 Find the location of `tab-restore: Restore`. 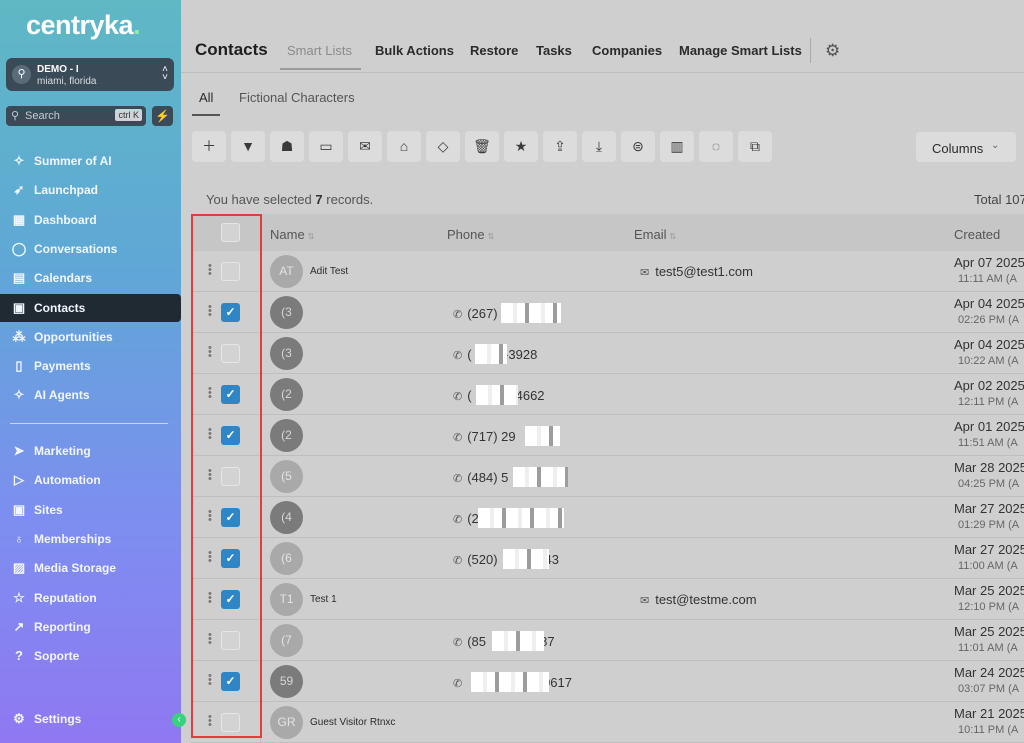

tab-restore: Restore is located at coordinates (494, 50).